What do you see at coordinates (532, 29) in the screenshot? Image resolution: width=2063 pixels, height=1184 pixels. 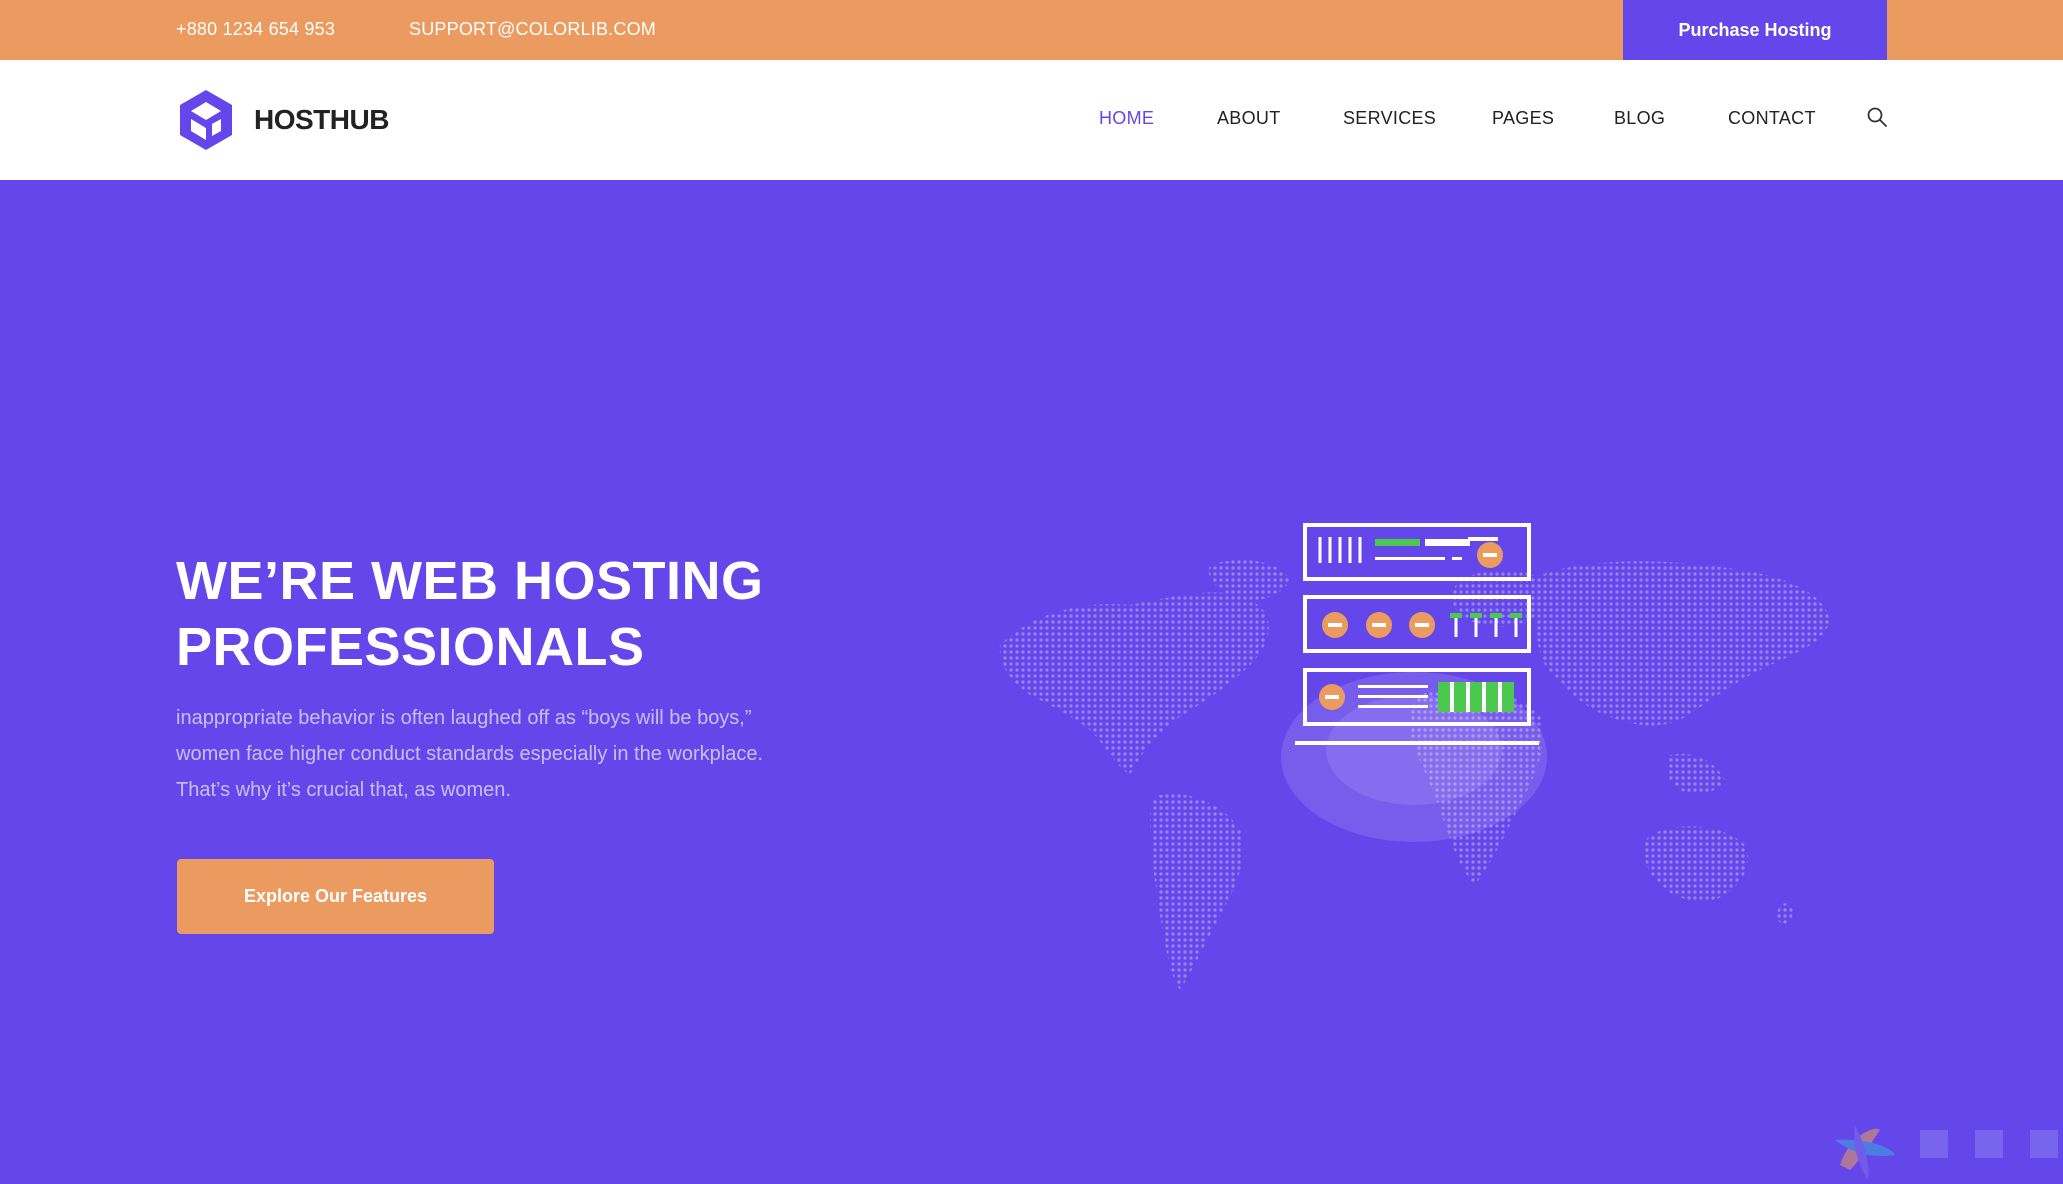 I see `support-email: SUPPORT@COLORLIB.COM` at bounding box center [532, 29].